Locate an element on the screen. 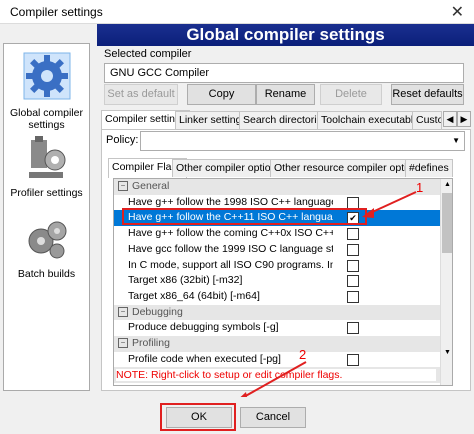  tab-scroll-left-icon: ◀ is located at coordinates (450, 119).